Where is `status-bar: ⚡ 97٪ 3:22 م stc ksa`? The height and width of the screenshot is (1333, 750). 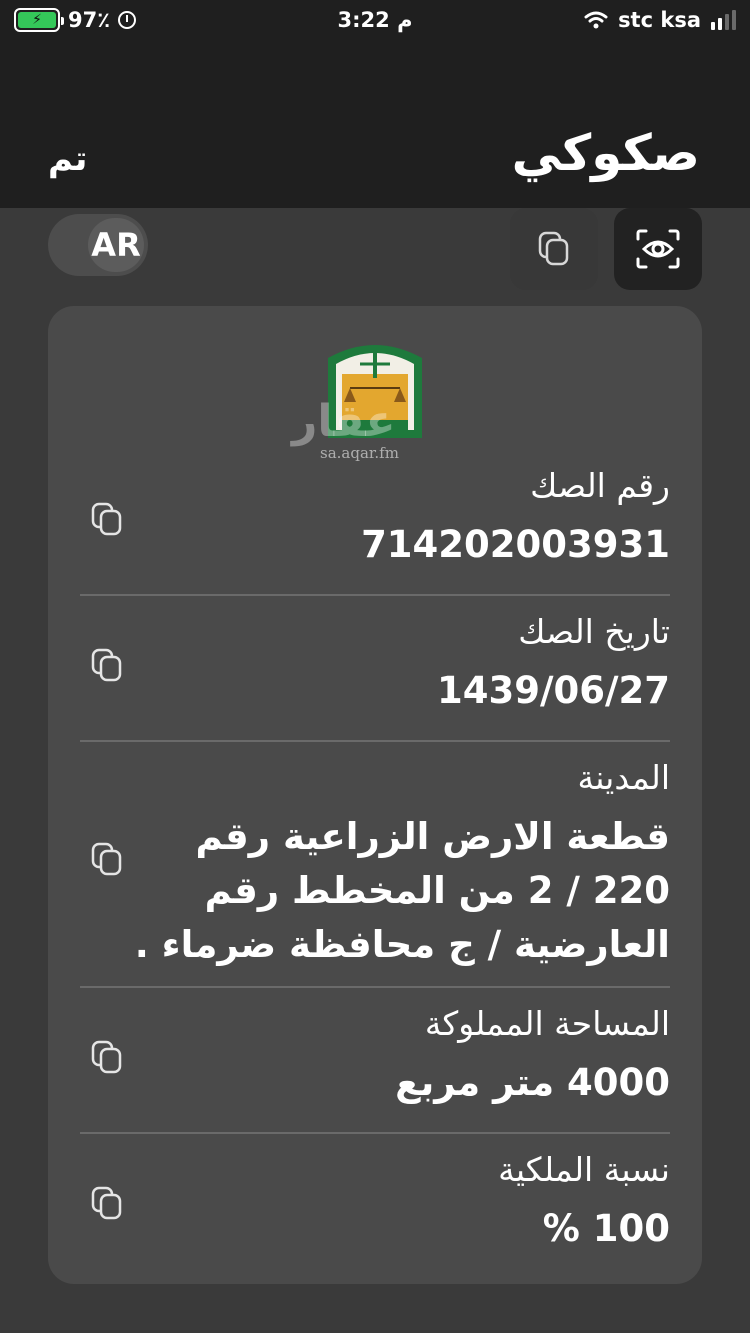 status-bar: ⚡ 97٪ 3:22 م stc ksa is located at coordinates (375, 22).